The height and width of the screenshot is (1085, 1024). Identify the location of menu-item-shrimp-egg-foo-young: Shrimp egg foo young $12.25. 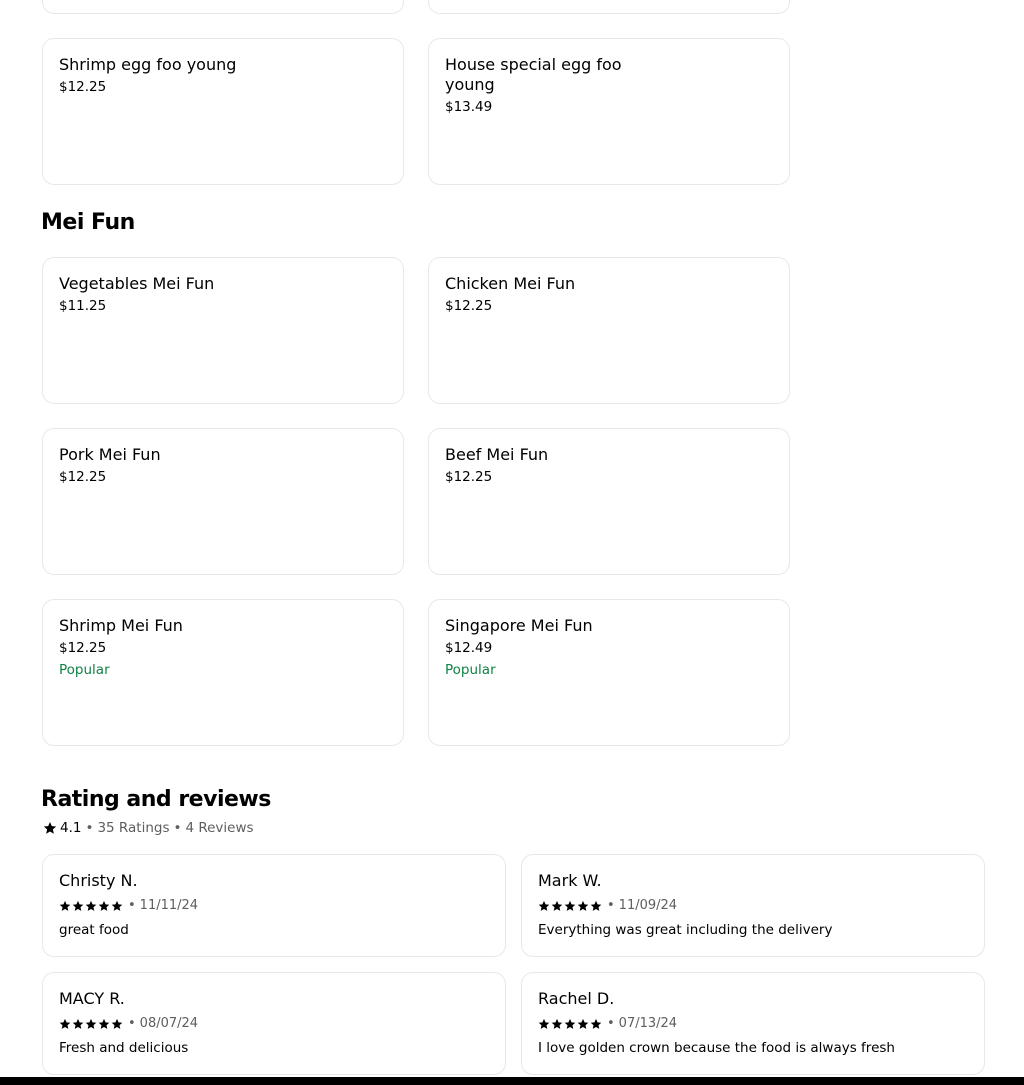
(223, 111).